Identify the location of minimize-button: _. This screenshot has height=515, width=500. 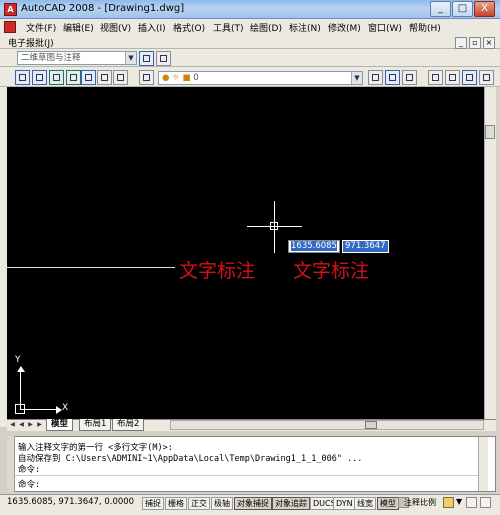
(440, 9).